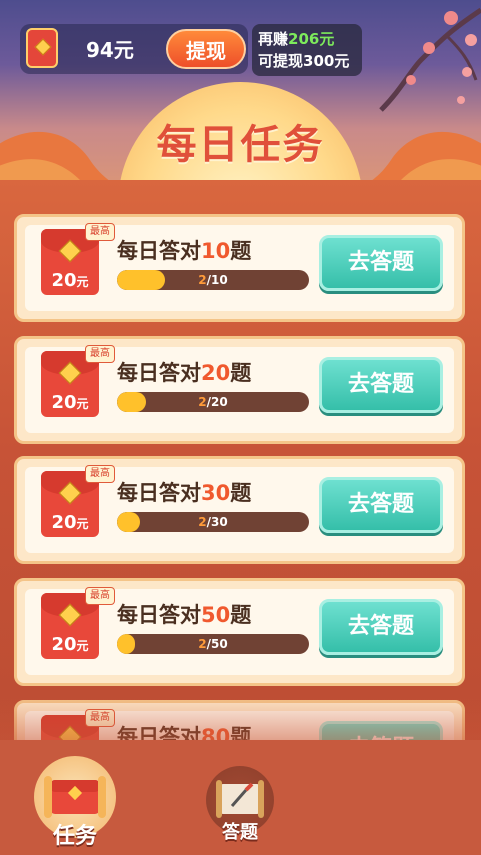 The width and height of the screenshot is (481, 855). I want to click on progress-total: /20, so click(217, 402).